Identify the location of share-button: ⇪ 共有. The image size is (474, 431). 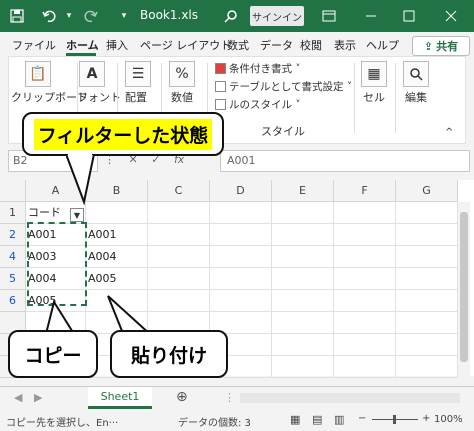
(441, 46).